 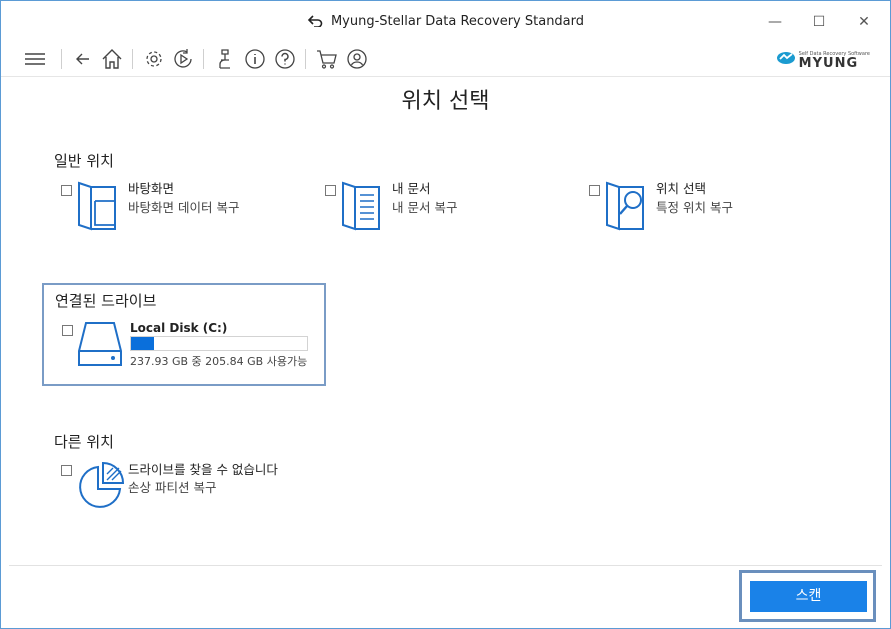 What do you see at coordinates (219, 361) in the screenshot?
I see `local-disk-usage: 237.93 GB 중 205.84 GB 사용가능` at bounding box center [219, 361].